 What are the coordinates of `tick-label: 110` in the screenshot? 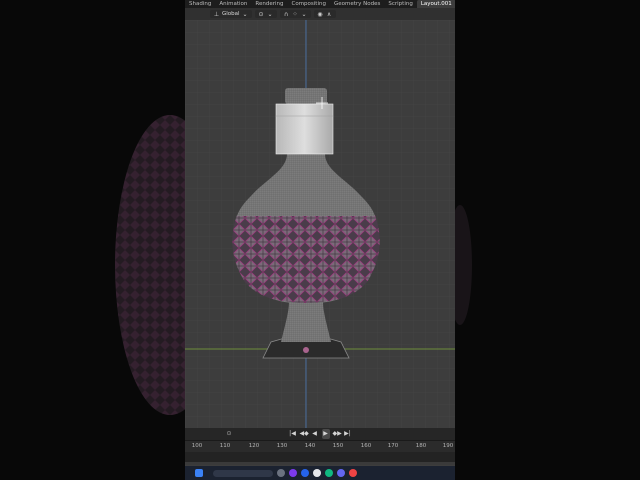 It's located at (225, 446).